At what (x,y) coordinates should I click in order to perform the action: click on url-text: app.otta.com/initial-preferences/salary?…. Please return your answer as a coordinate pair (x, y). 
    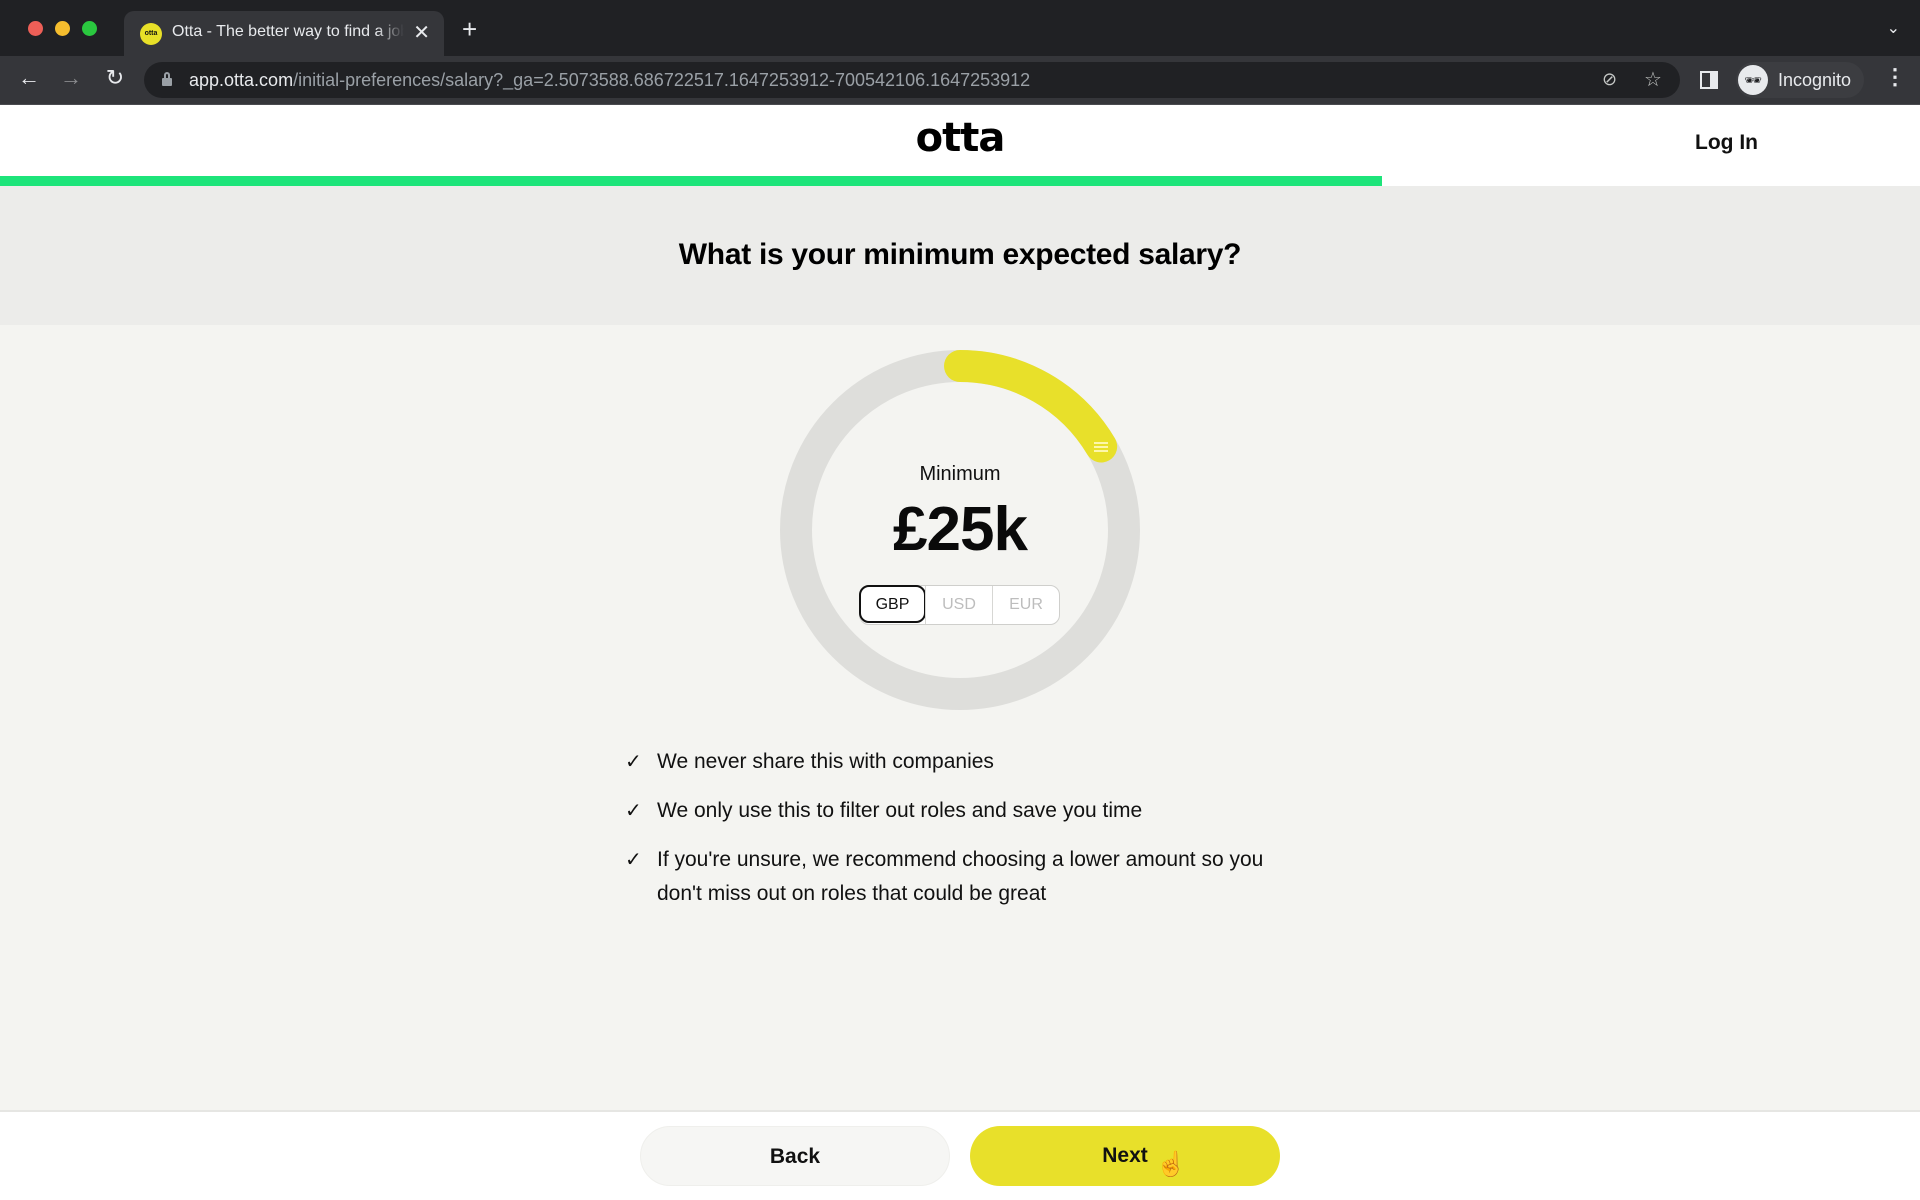
    Looking at the image, I should click on (609, 80).